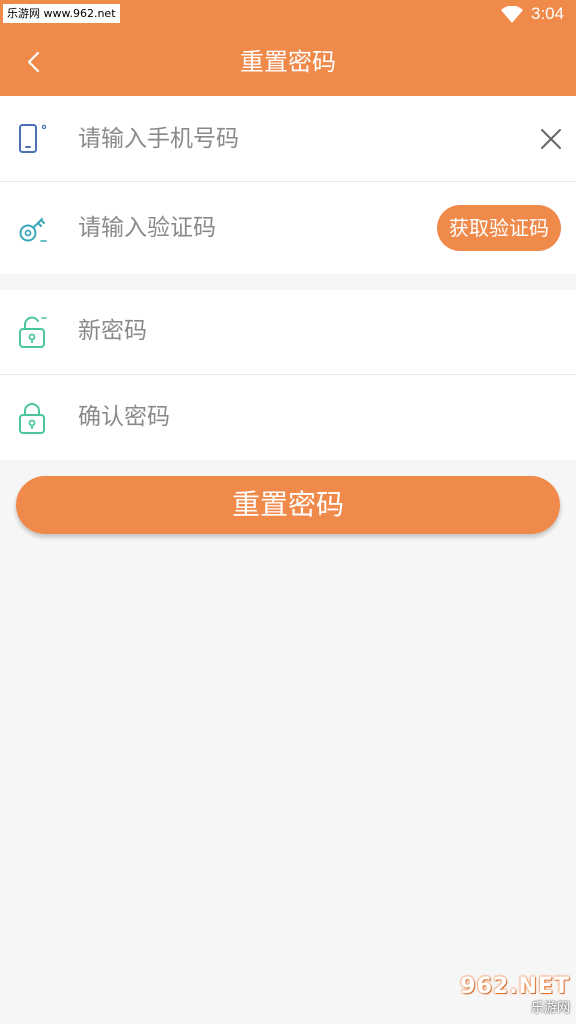 This screenshot has width=576, height=1024. I want to click on app-bar: 重置密码, so click(288, 62).